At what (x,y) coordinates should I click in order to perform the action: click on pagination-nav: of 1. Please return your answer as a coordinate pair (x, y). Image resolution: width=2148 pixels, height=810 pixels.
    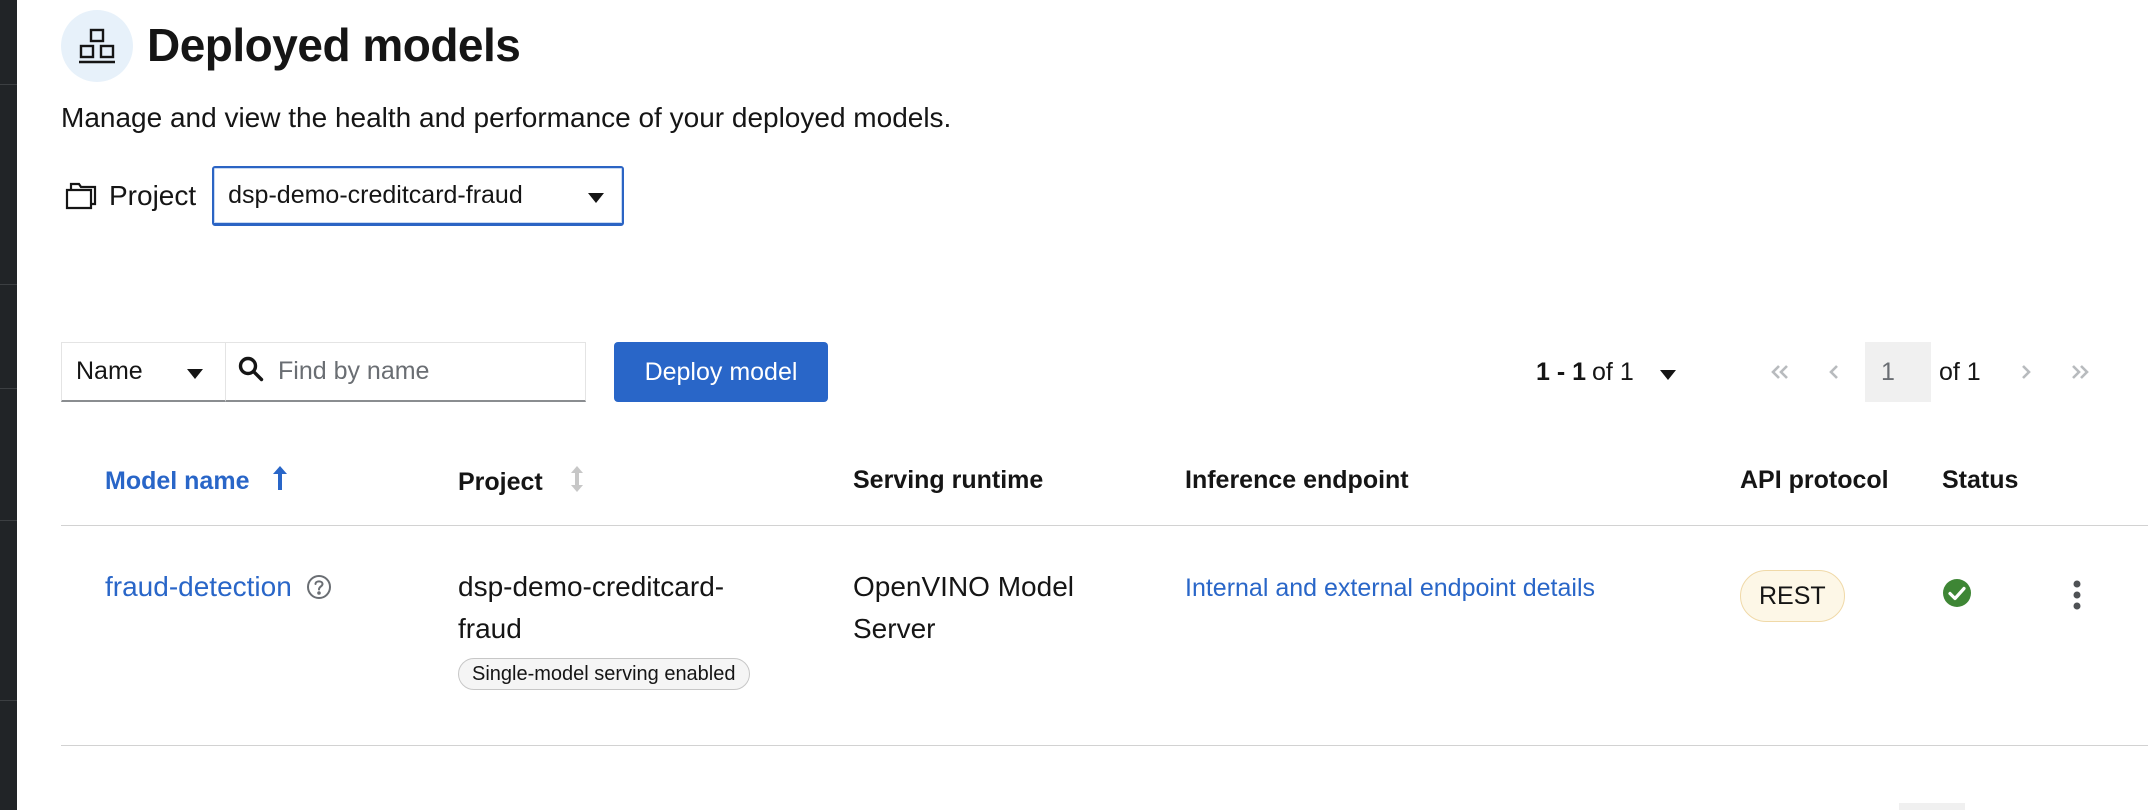
    Looking at the image, I should click on (1930, 372).